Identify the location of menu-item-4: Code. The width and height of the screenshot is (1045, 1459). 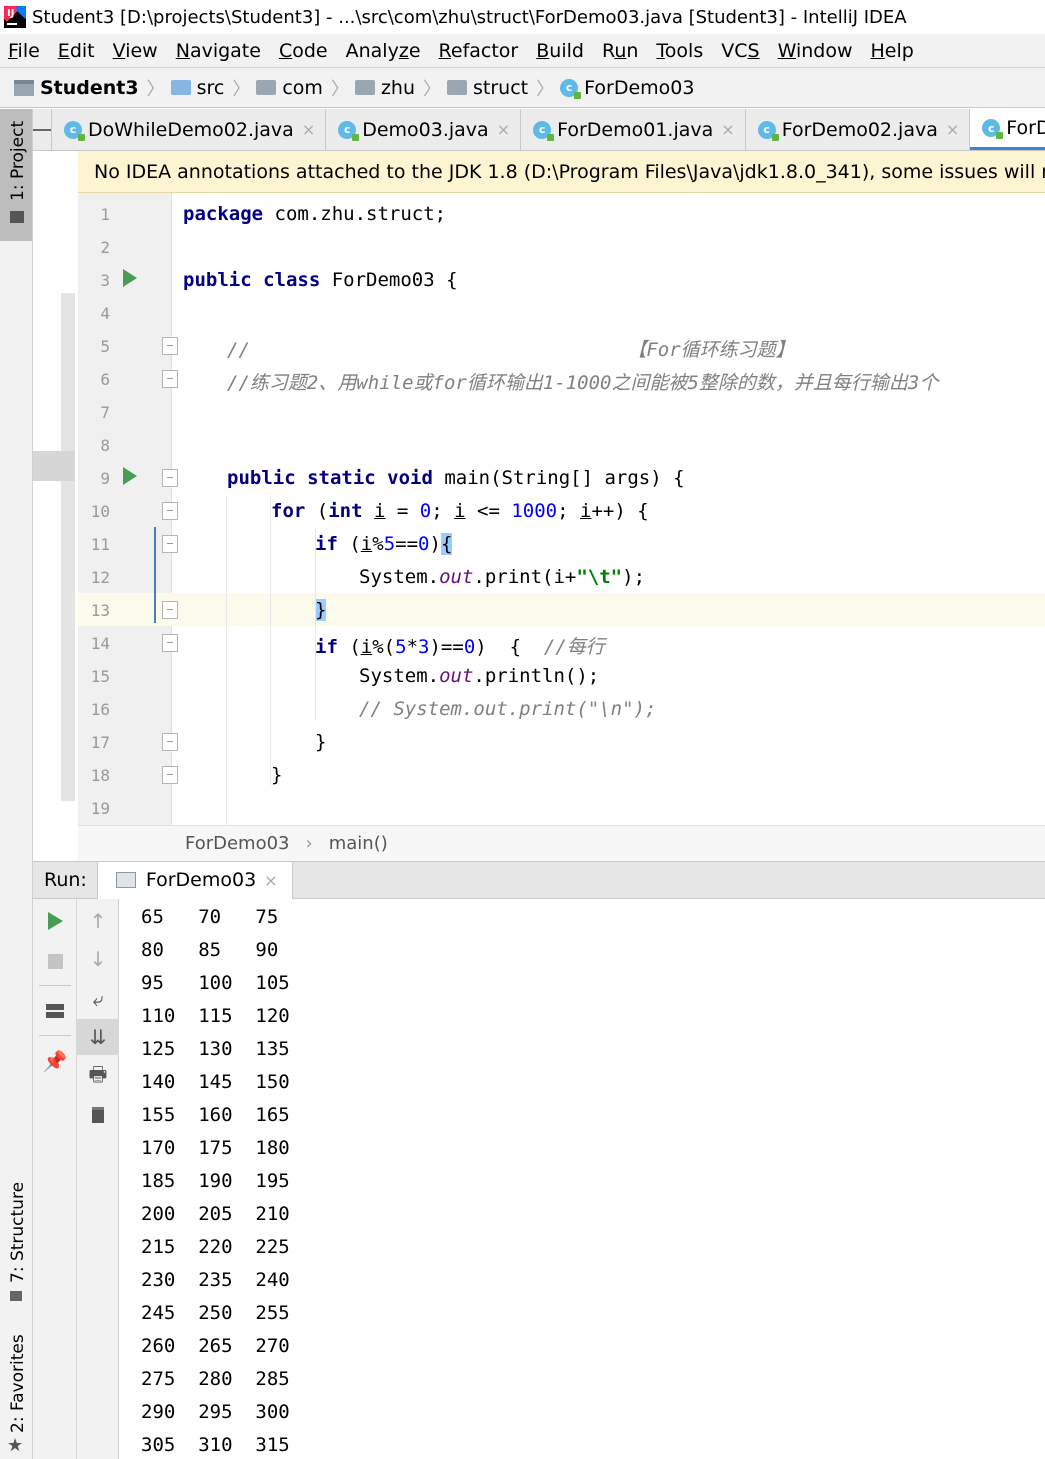
(303, 51).